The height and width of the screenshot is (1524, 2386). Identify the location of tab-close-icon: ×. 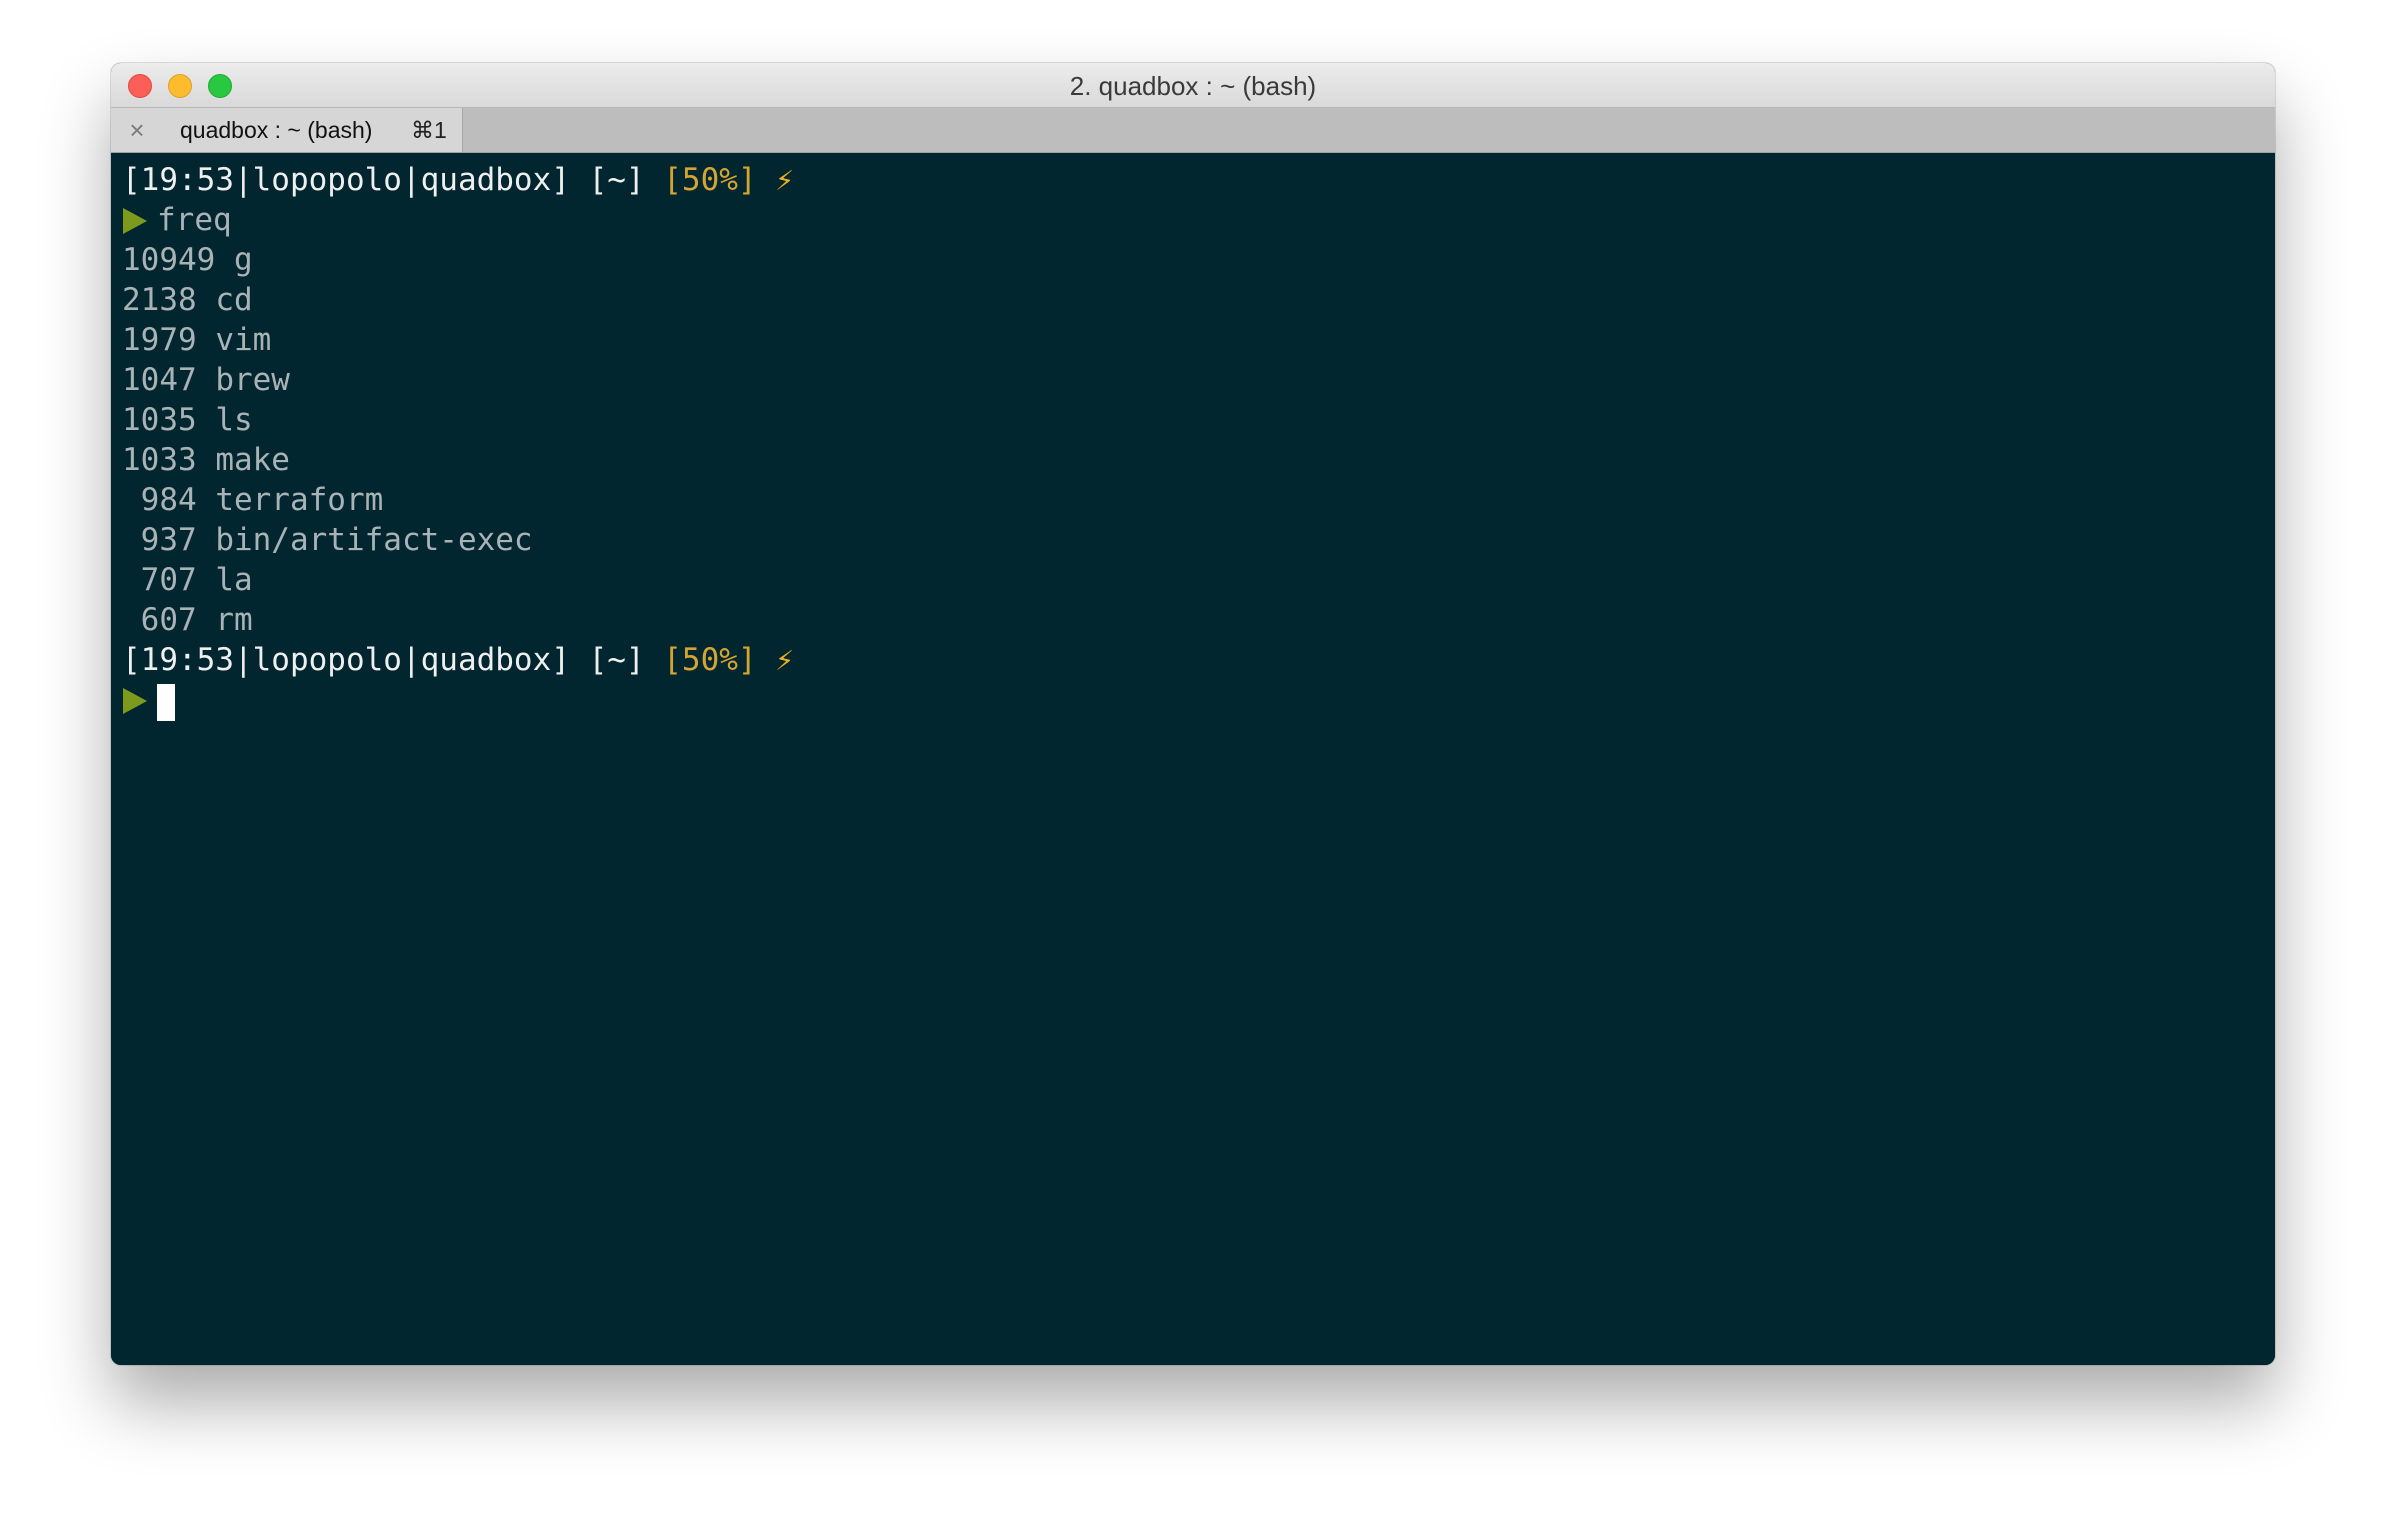
(137, 130).